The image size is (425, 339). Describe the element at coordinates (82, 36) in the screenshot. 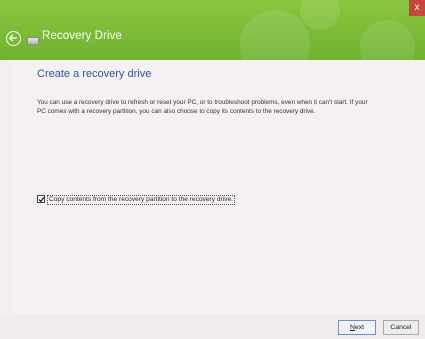

I see `window-title: Recovery Drive` at that location.